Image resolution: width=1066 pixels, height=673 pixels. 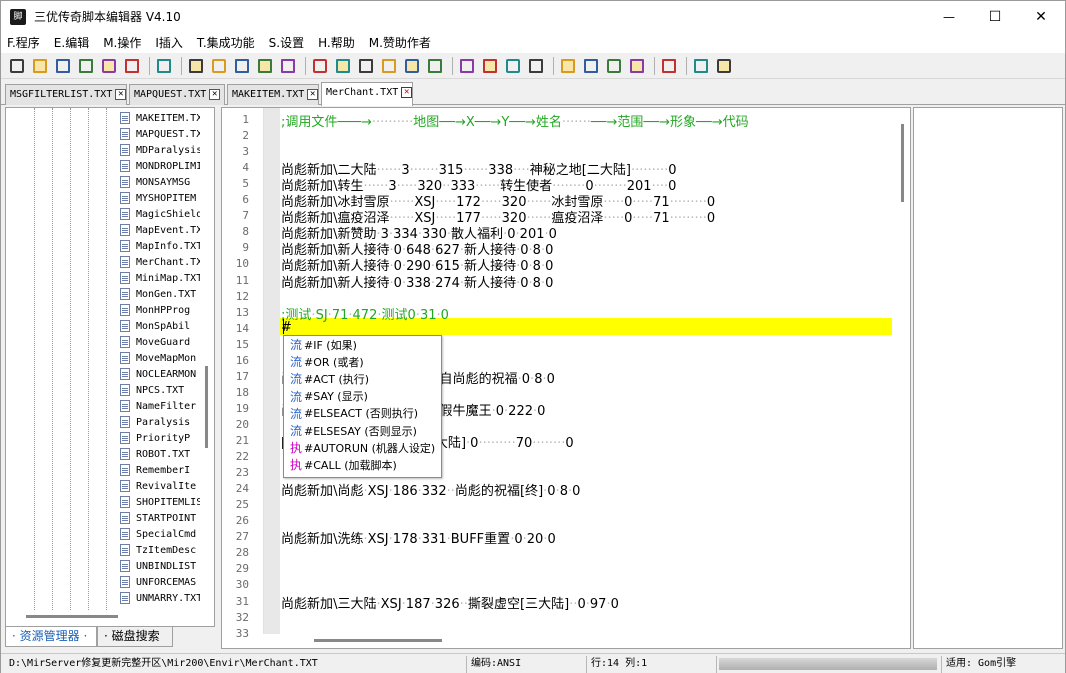 I want to click on settings-button, so click(x=669, y=66).